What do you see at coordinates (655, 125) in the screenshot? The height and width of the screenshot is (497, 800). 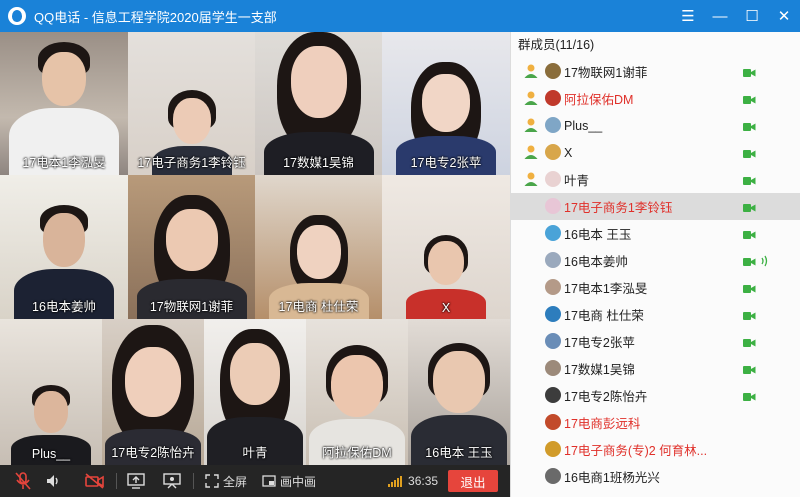 I see `member-row: Plus__` at bounding box center [655, 125].